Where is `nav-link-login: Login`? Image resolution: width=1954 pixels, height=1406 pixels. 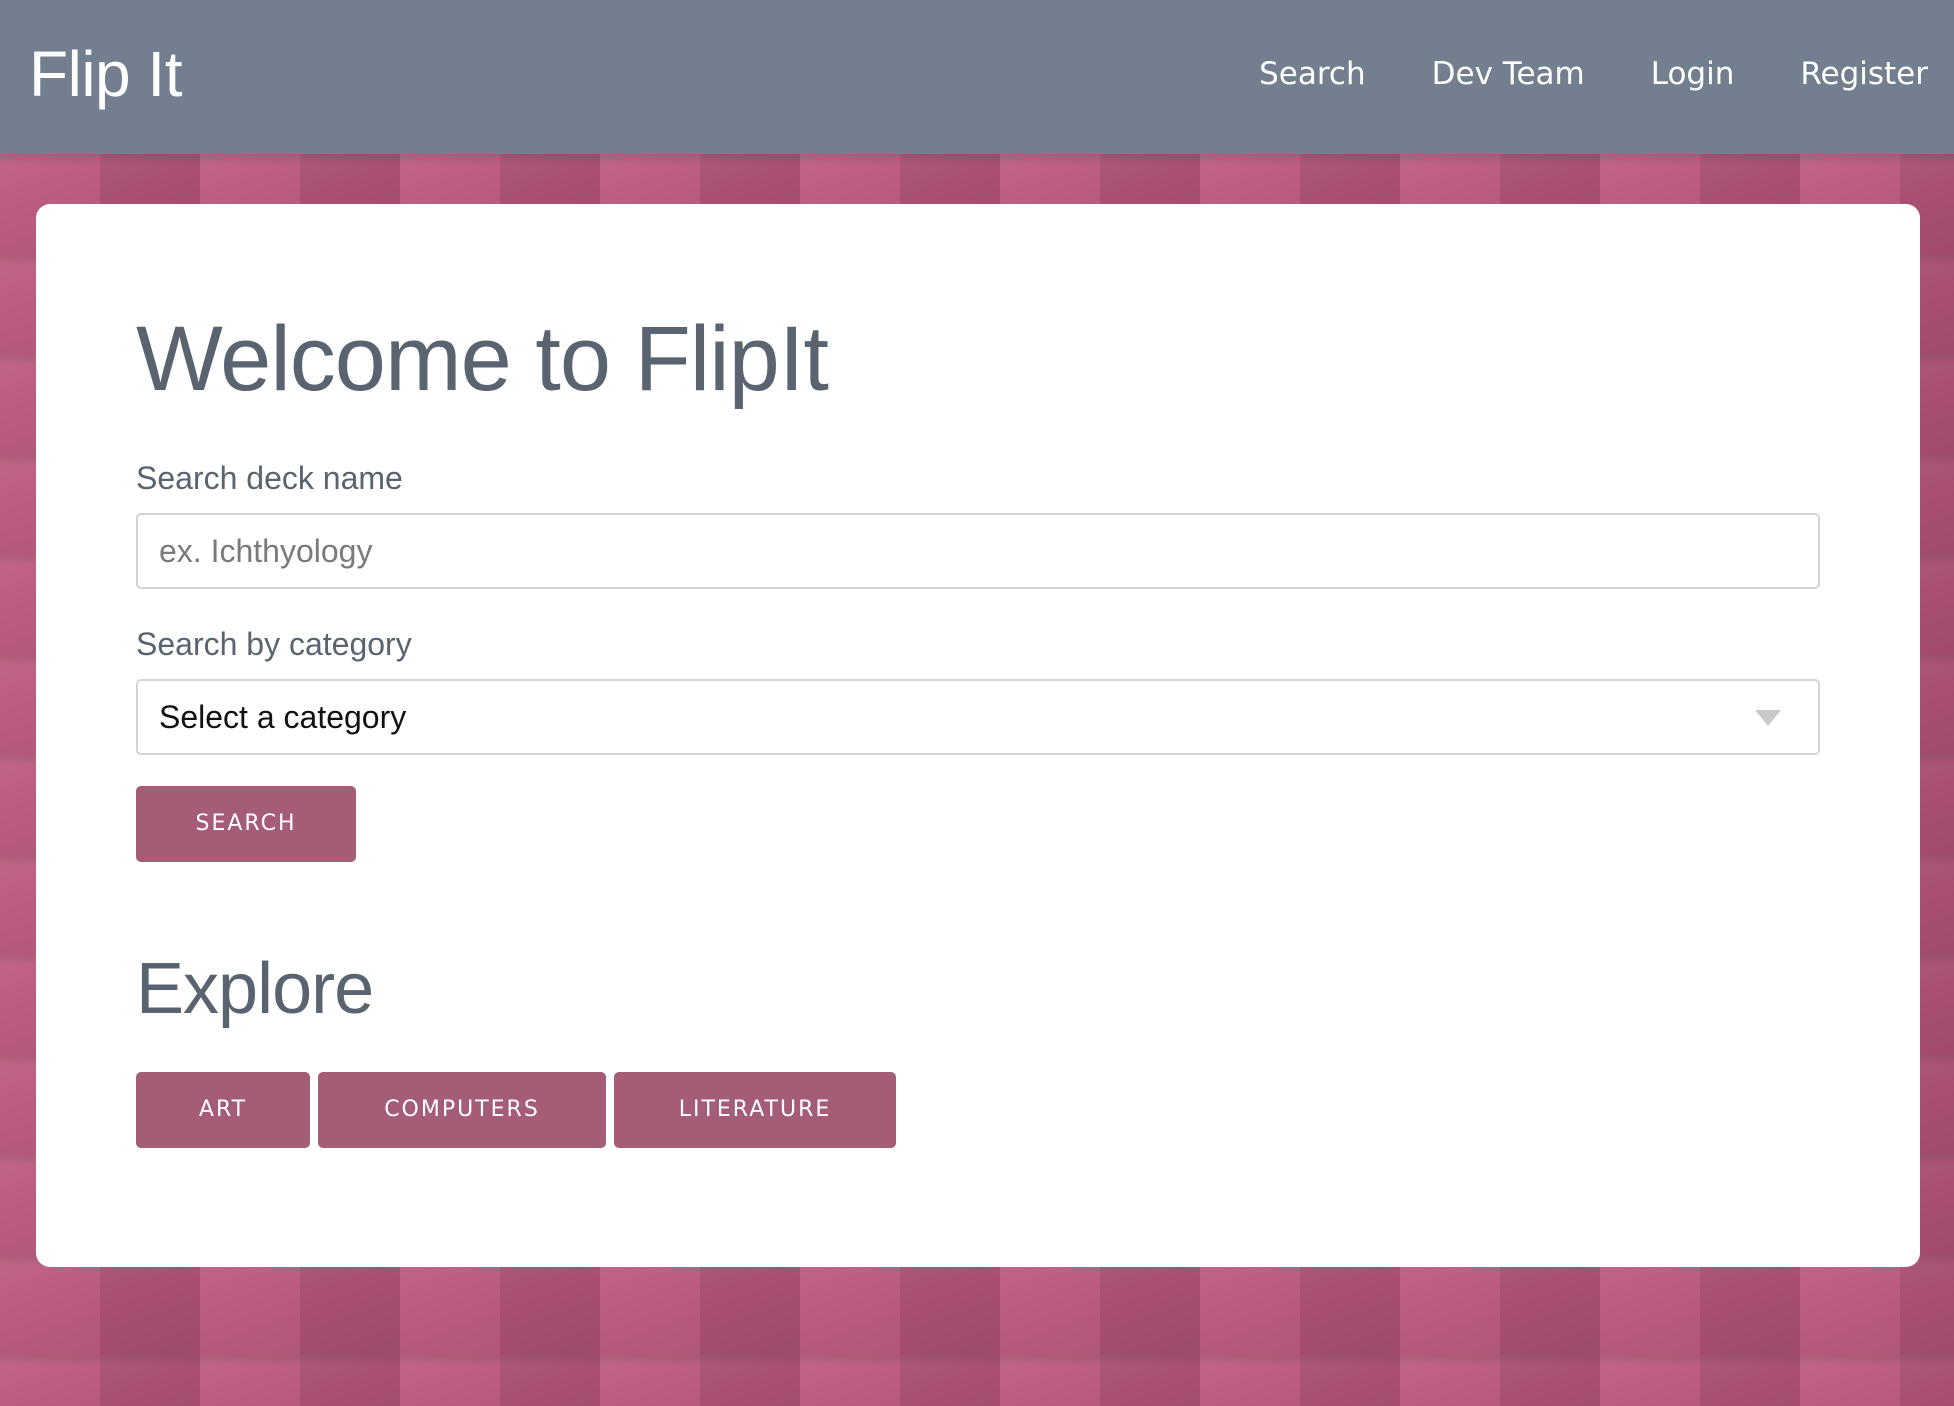
nav-link-login: Login is located at coordinates (1693, 74).